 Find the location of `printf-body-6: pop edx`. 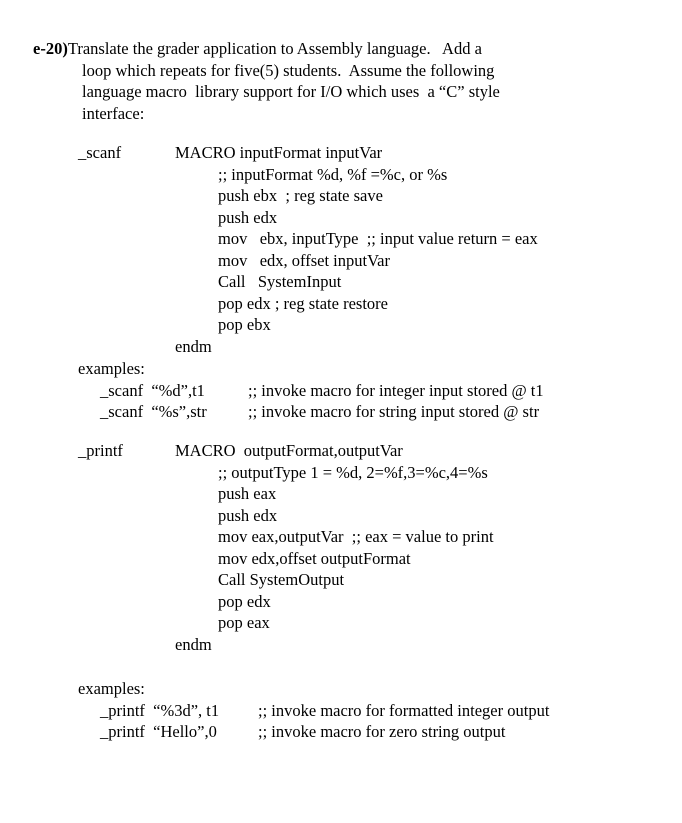

printf-body-6: pop edx is located at coordinates (244, 601).